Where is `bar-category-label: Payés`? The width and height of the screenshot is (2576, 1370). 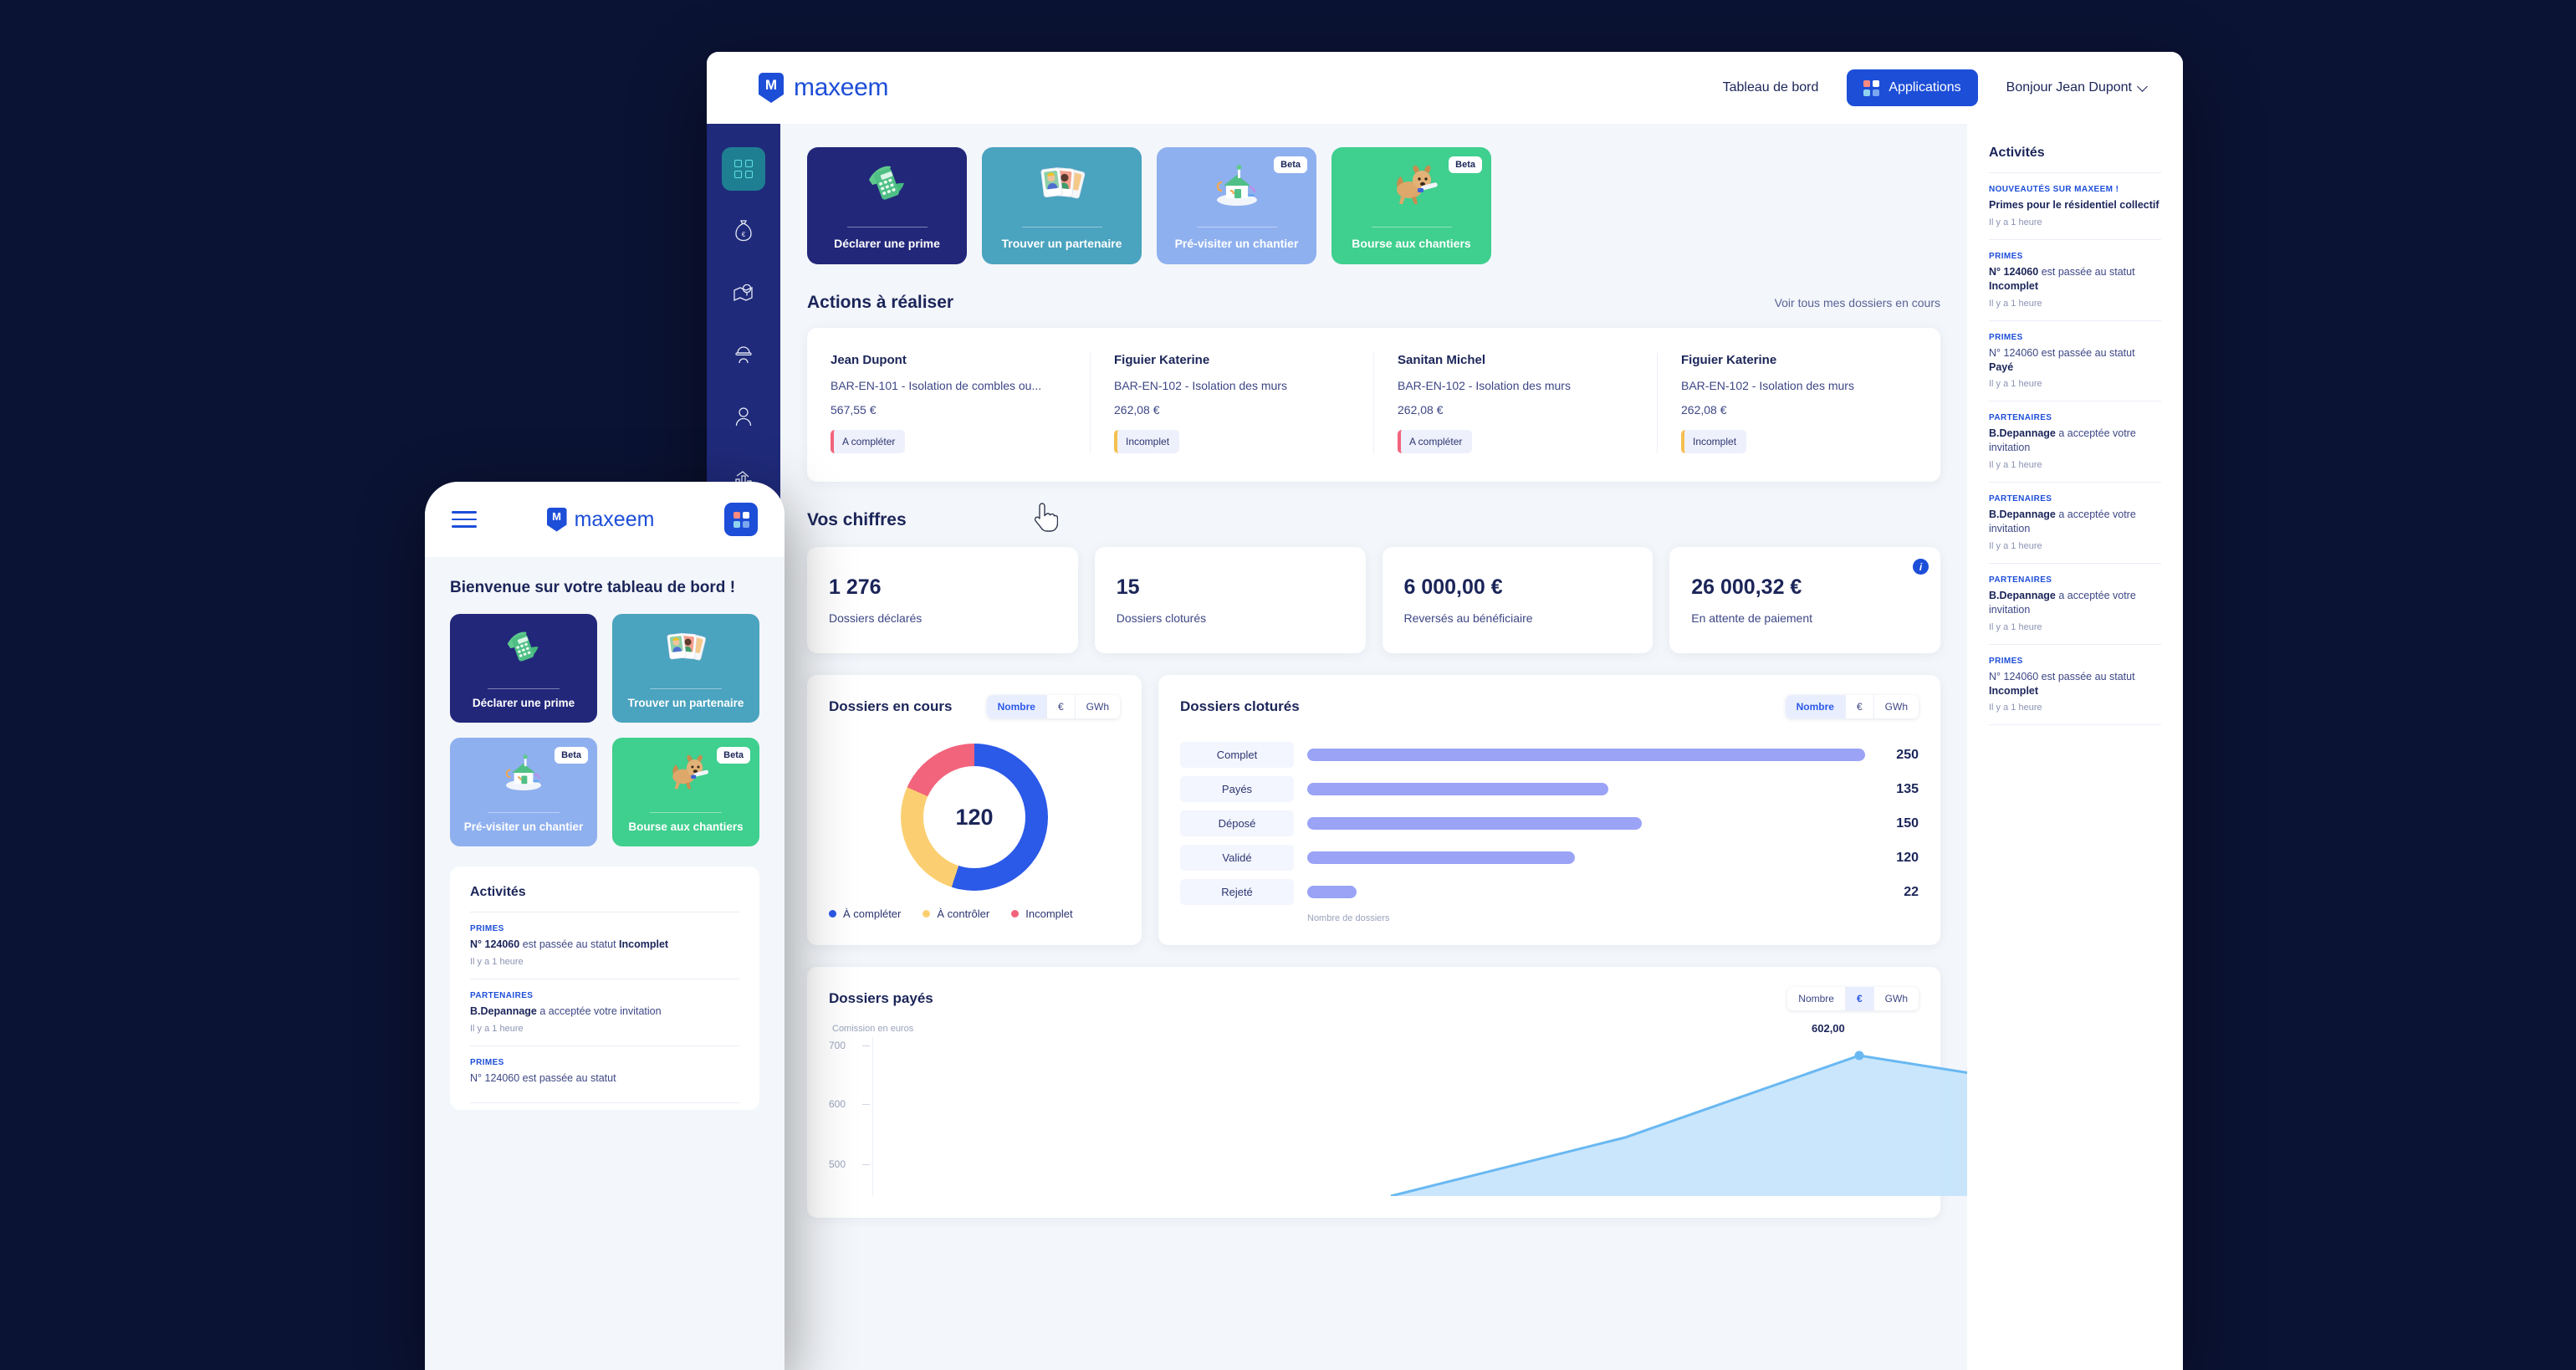 bar-category-label: Payés is located at coordinates (1237, 789).